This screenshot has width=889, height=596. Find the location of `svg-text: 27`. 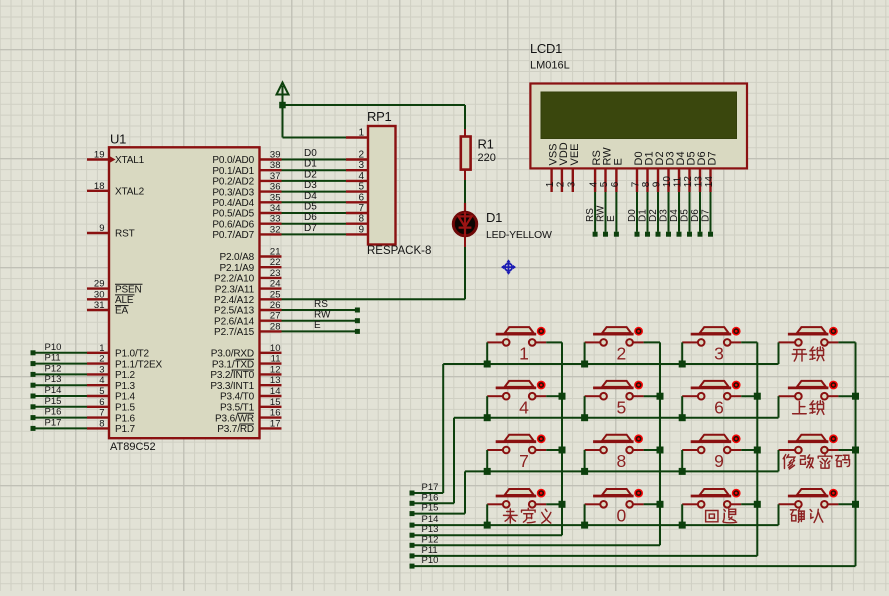

svg-text: 27 is located at coordinates (275, 316).